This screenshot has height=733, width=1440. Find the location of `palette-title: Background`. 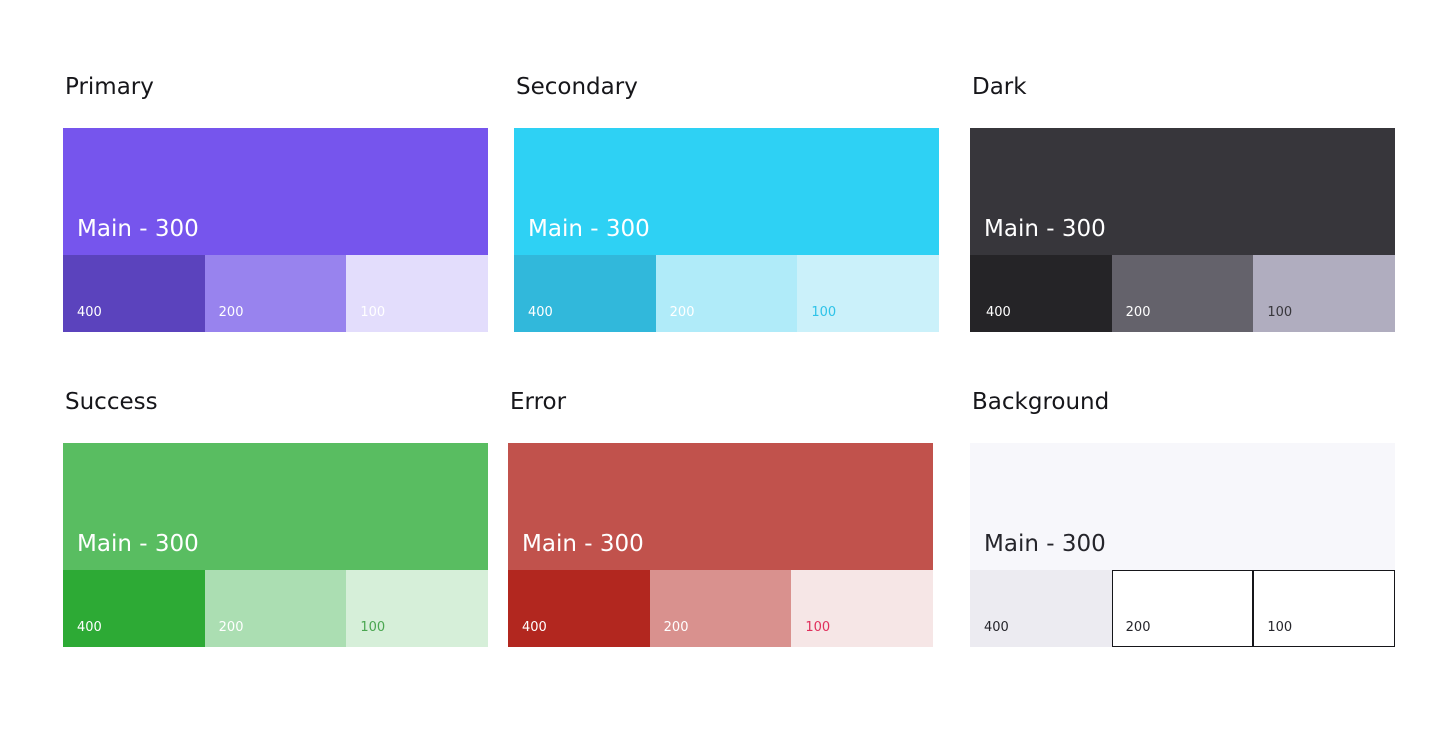

palette-title: Background is located at coordinates (1041, 402).